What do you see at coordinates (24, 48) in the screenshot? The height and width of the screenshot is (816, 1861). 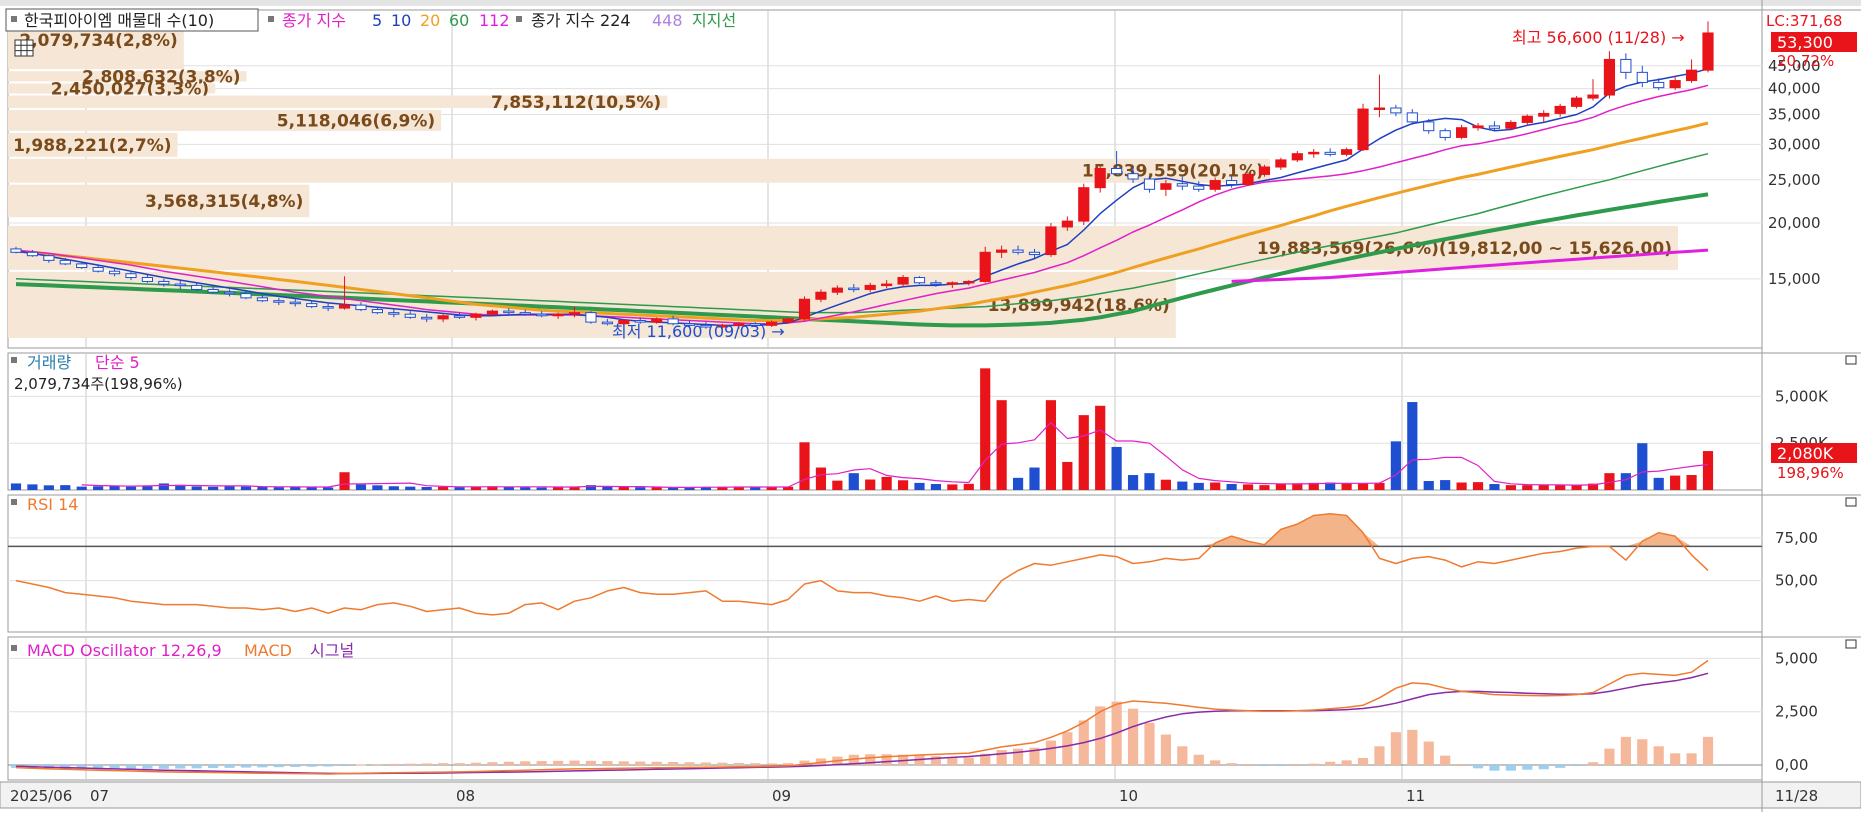 I see `table-icon` at bounding box center [24, 48].